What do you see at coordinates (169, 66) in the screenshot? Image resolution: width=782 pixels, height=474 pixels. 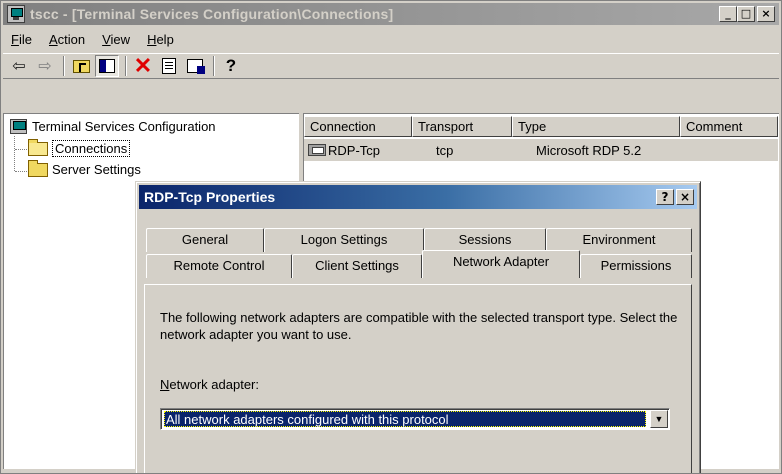 I see `properties-icon` at bounding box center [169, 66].